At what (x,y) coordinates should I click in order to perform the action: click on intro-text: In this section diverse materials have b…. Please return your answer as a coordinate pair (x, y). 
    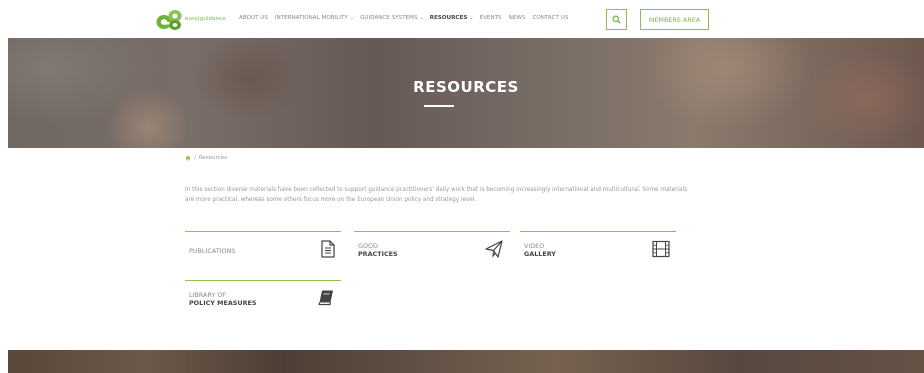
    Looking at the image, I should click on (436, 195).